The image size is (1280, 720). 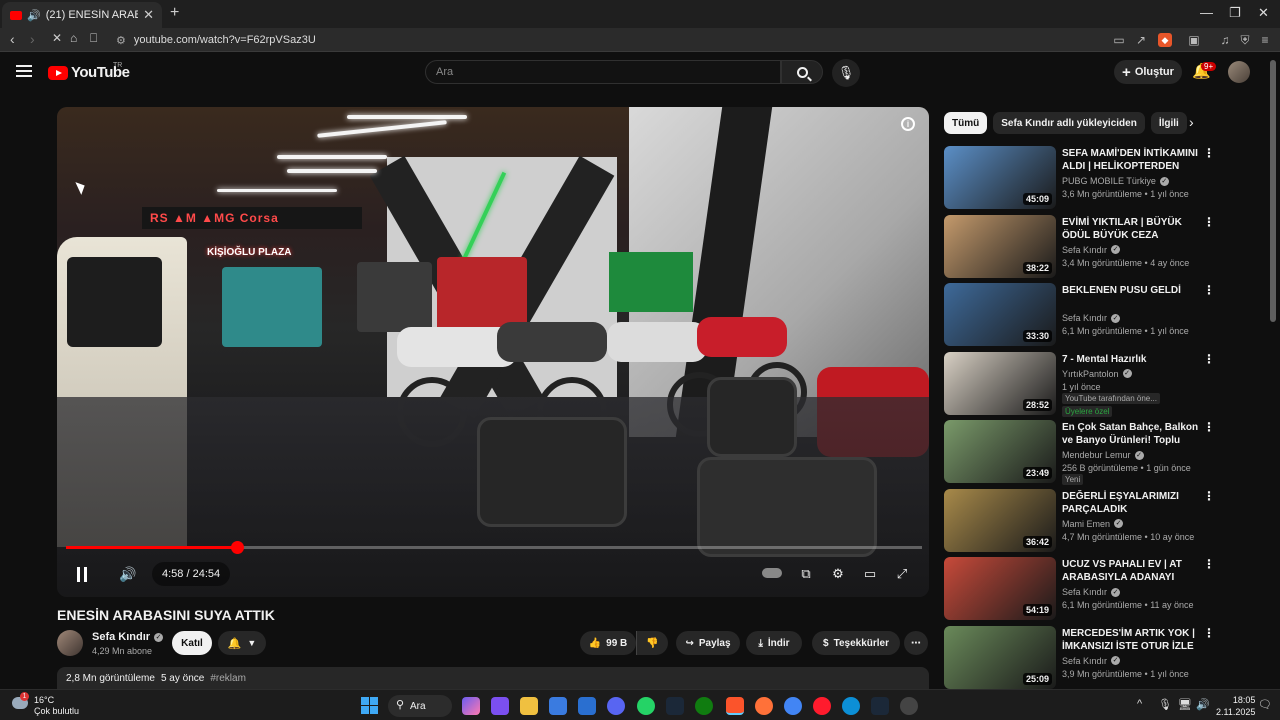 What do you see at coordinates (12, 39) in the screenshot?
I see `back-button: ‹` at bounding box center [12, 39].